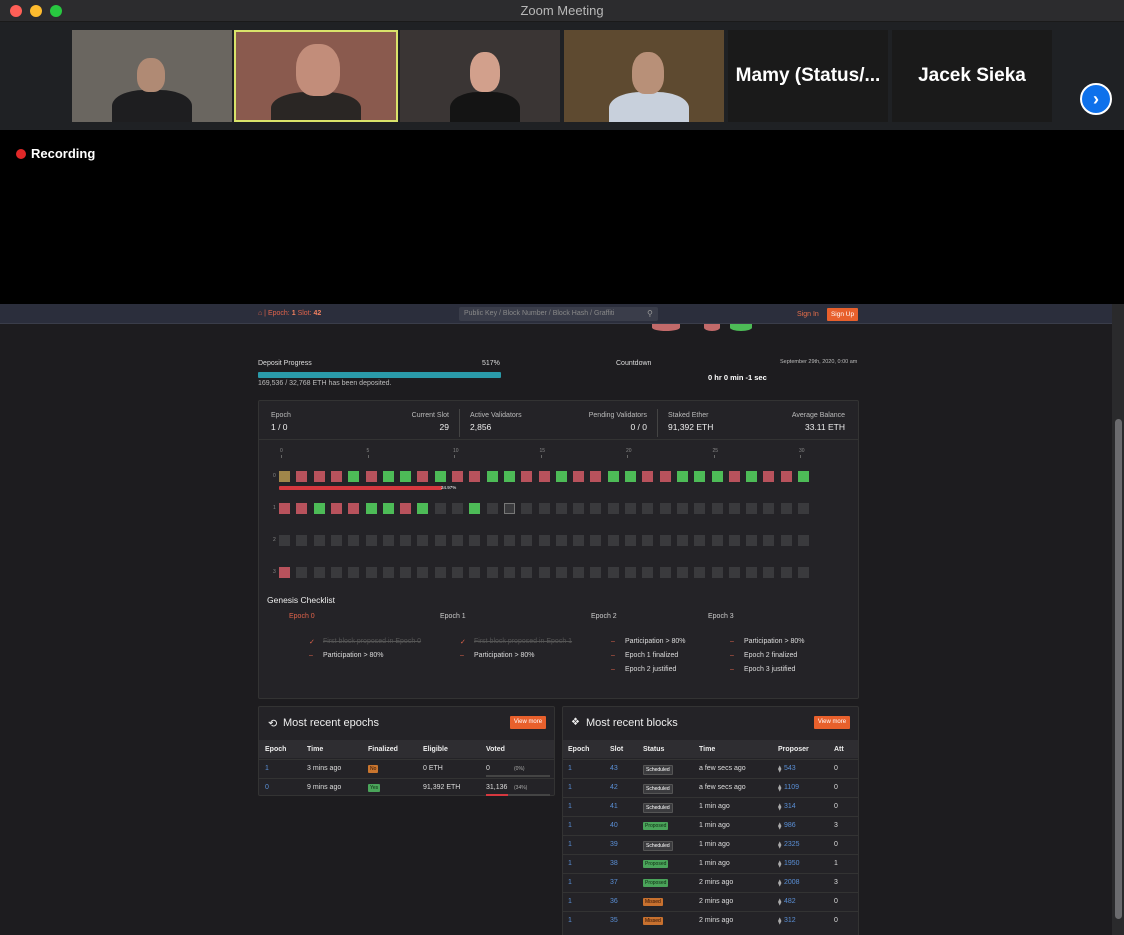 Image resolution: width=1124 pixels, height=935 pixels. What do you see at coordinates (528, 722) in the screenshot?
I see `epochs-view-more-button: View more` at bounding box center [528, 722].